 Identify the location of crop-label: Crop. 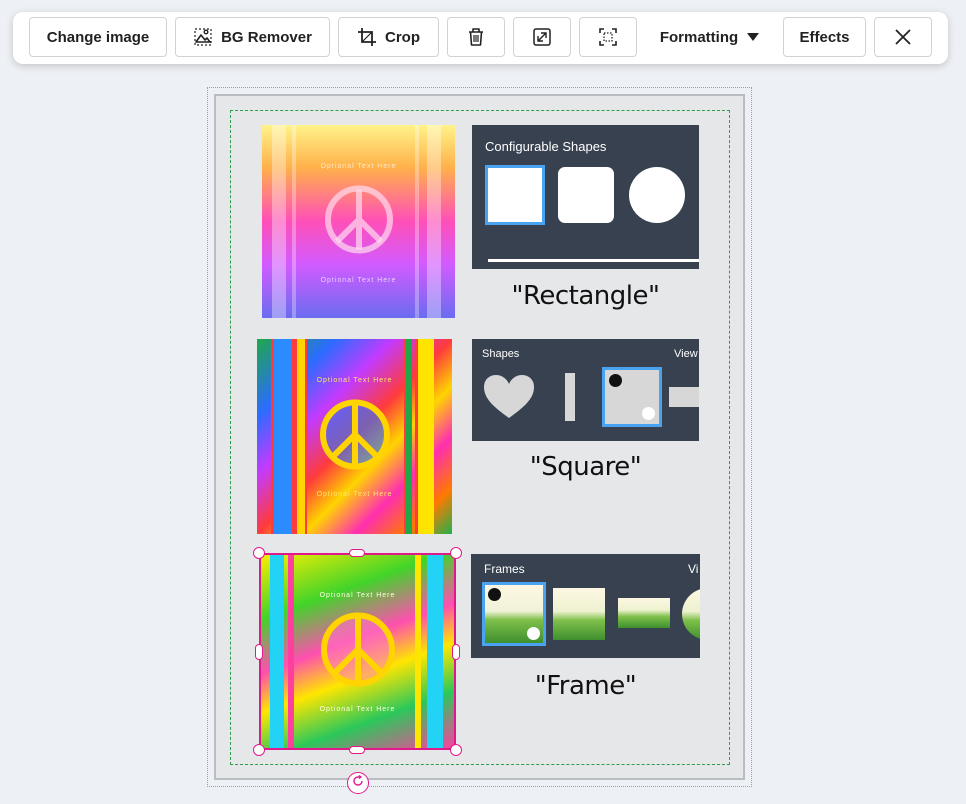
(402, 37).